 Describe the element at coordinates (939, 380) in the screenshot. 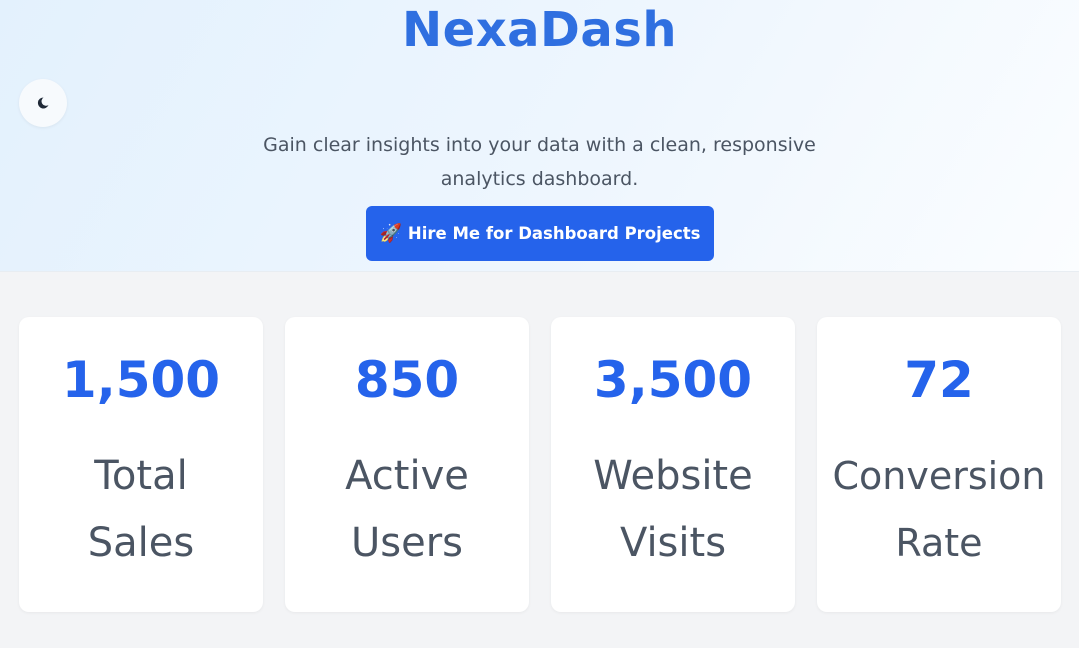

I see `stat-value: 72` at that location.